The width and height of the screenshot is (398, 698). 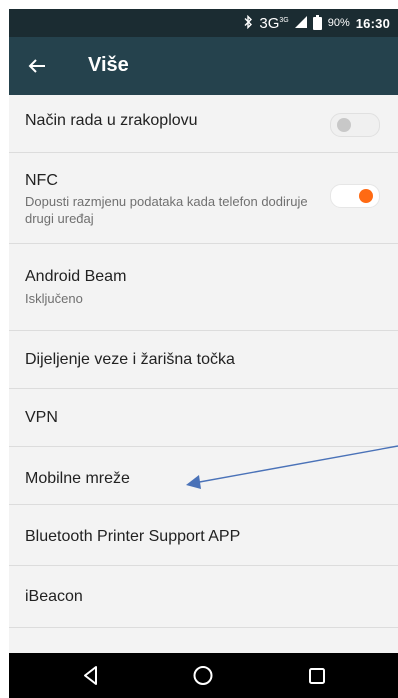 I want to click on status-icons: 3G3G 90% 16:30, so click(x=316, y=23).